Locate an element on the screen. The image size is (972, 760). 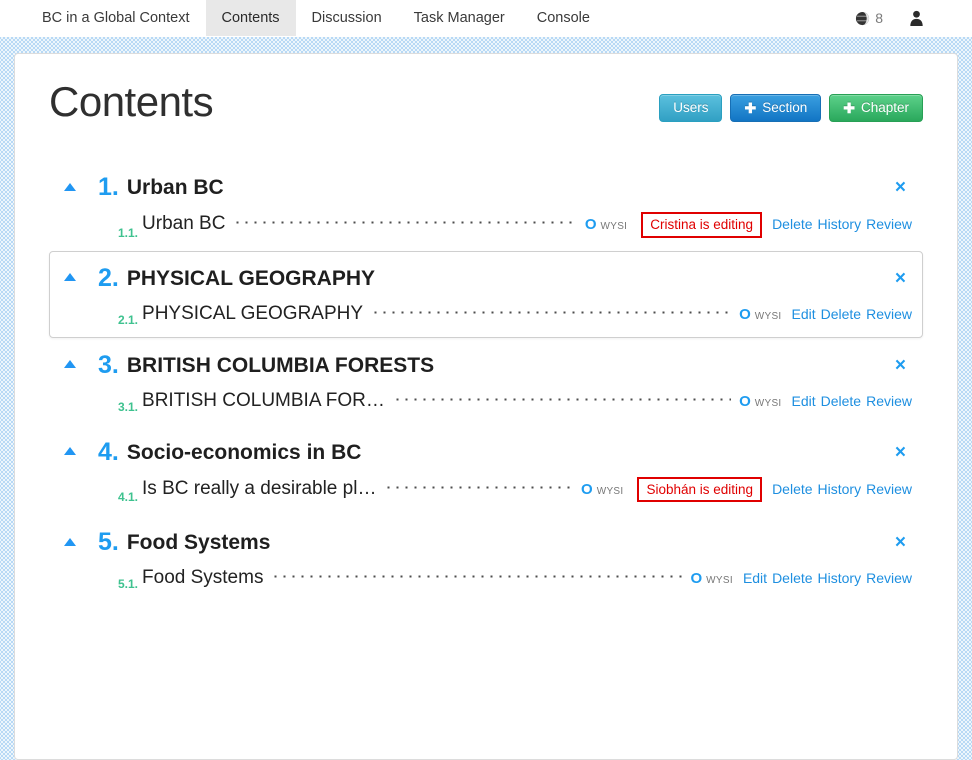
page-title: Contents is located at coordinates (131, 101).